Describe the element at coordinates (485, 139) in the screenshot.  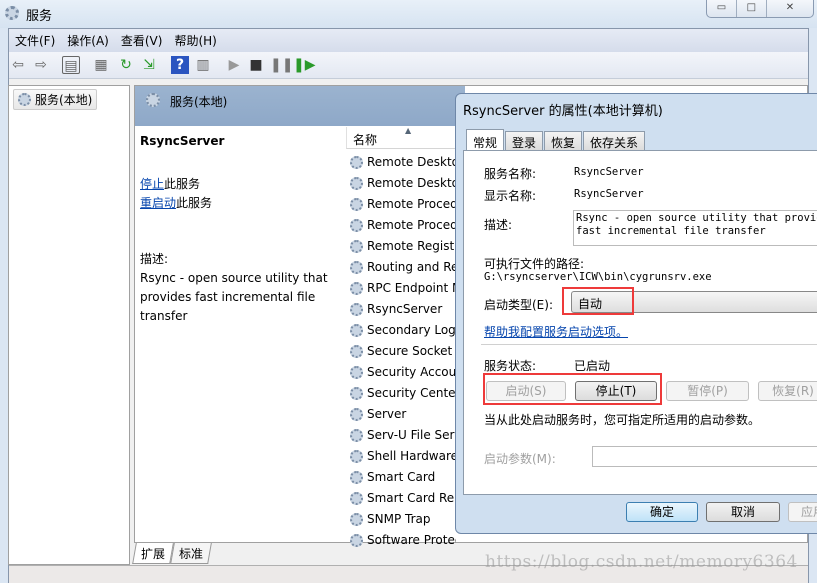
I see `tab-general: 常规` at that location.